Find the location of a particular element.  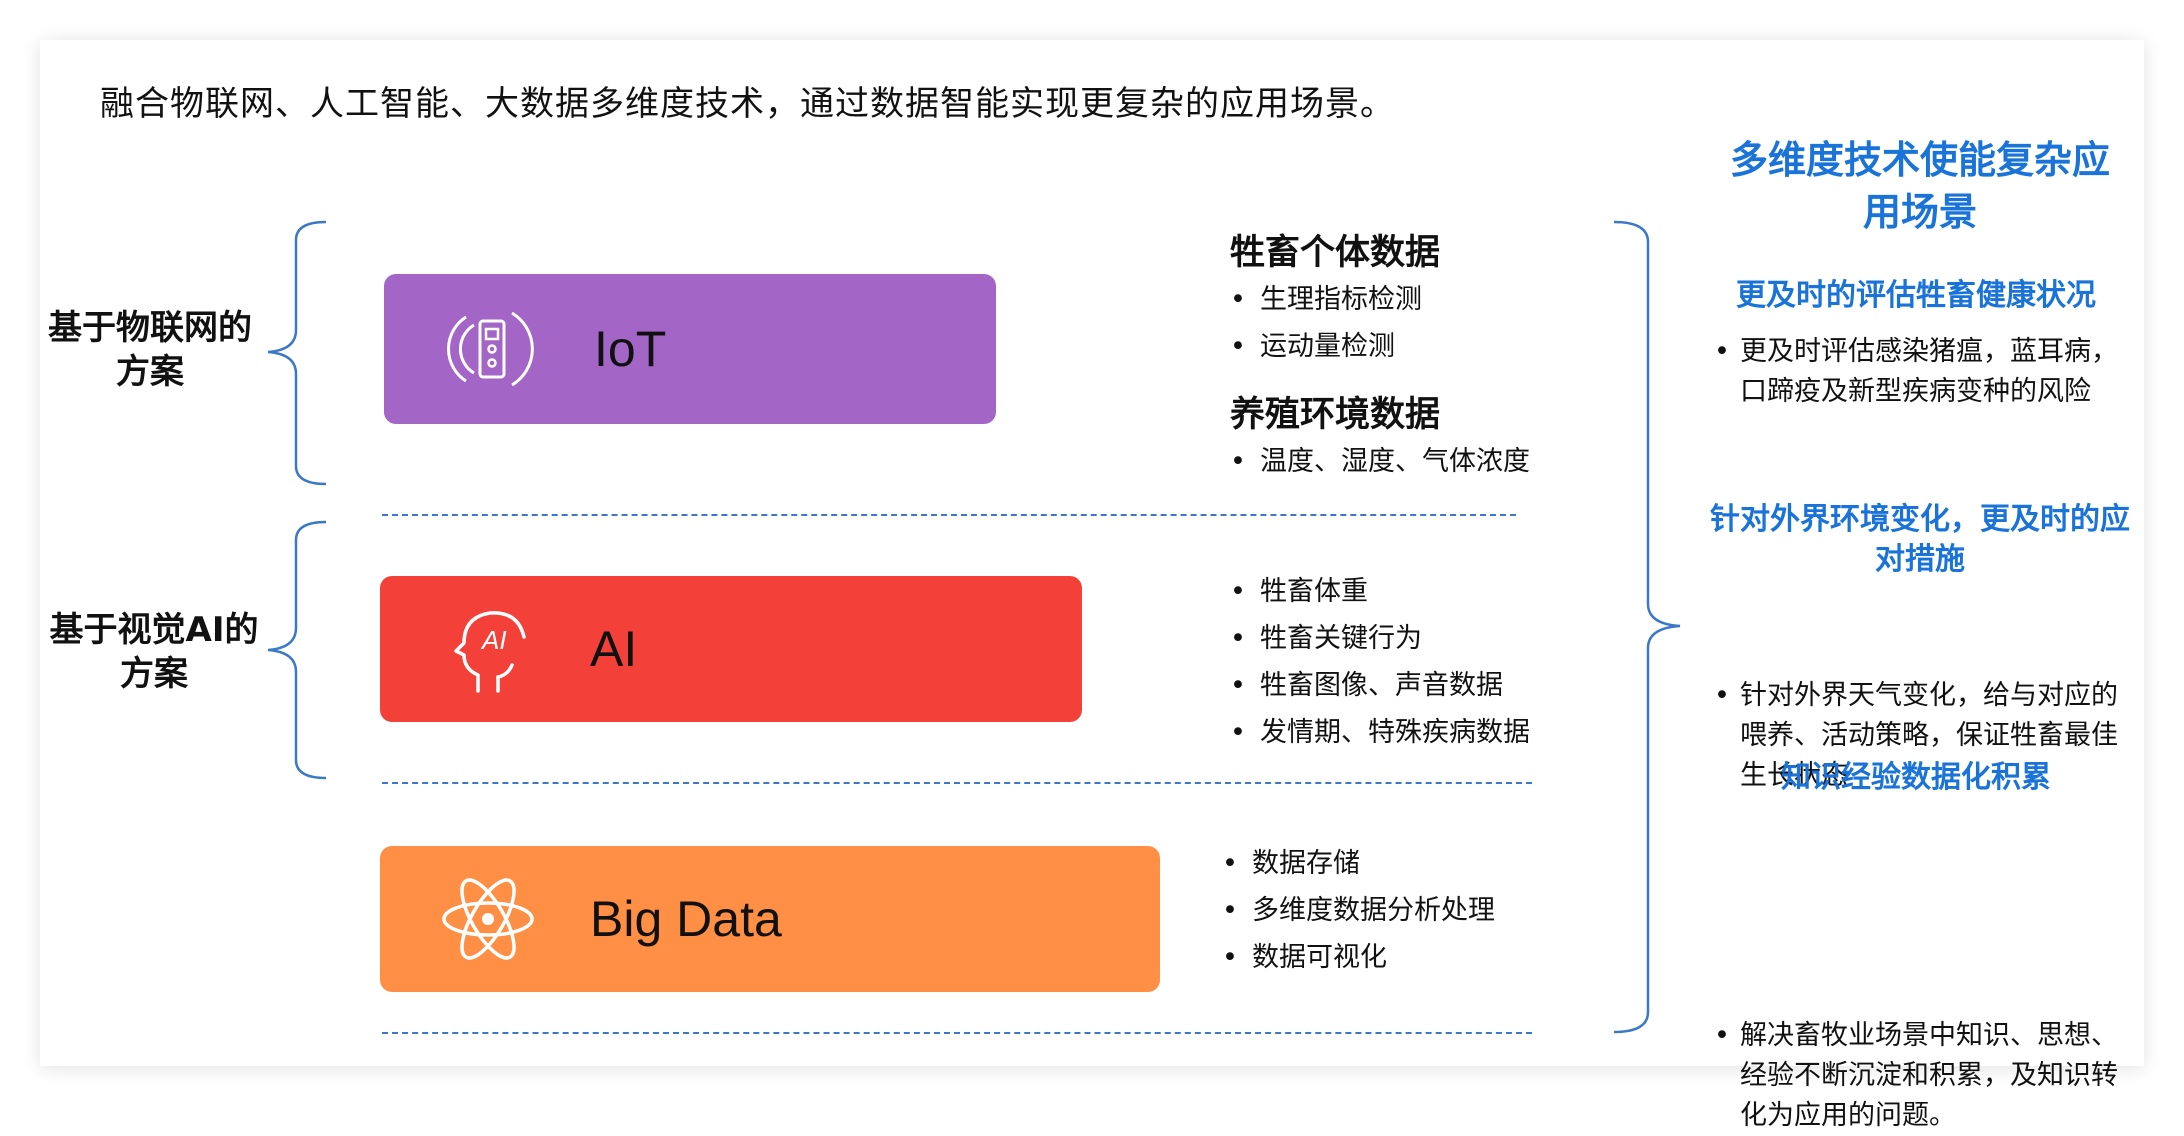

iot-box: IoT is located at coordinates (690, 349).